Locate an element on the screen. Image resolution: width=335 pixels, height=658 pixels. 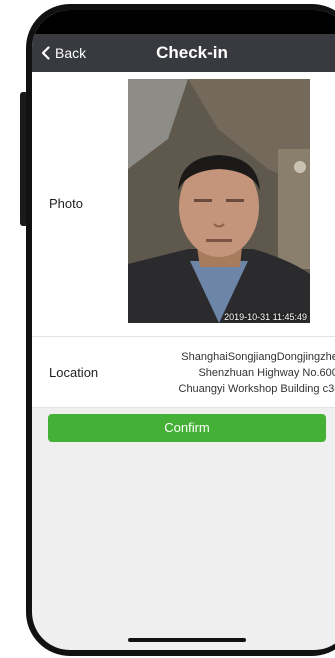
location-label: Location is located at coordinates (74, 372).